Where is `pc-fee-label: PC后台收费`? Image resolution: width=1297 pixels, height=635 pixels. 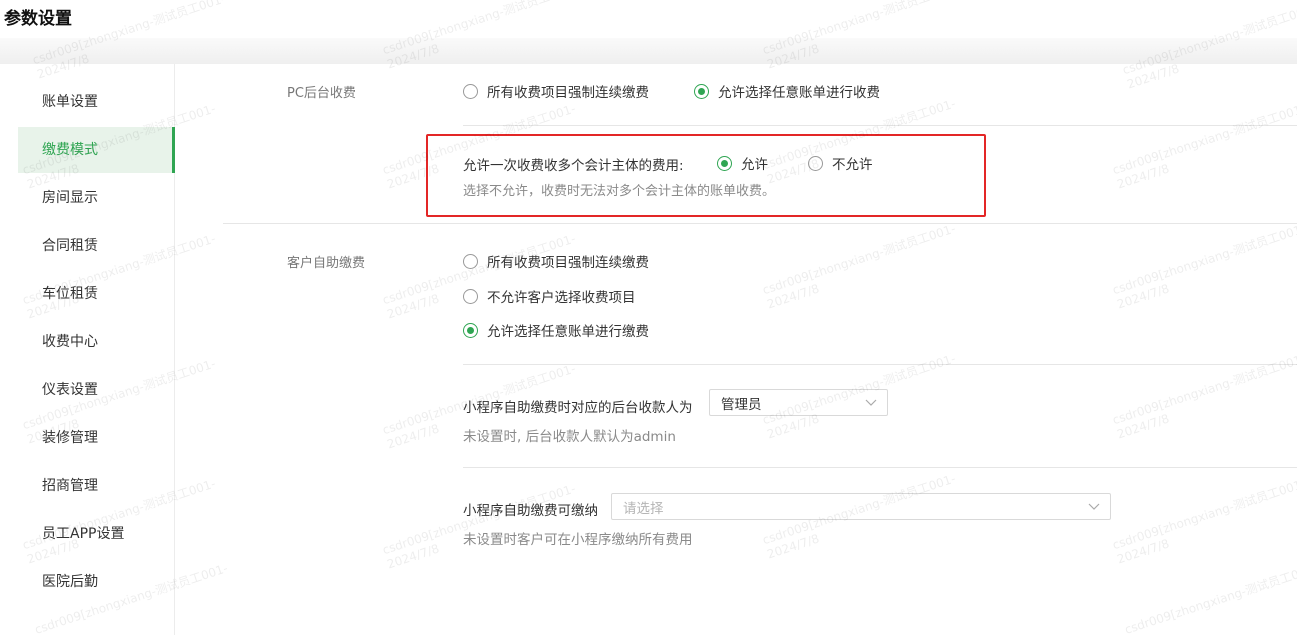 pc-fee-label: PC后台收费 is located at coordinates (321, 93).